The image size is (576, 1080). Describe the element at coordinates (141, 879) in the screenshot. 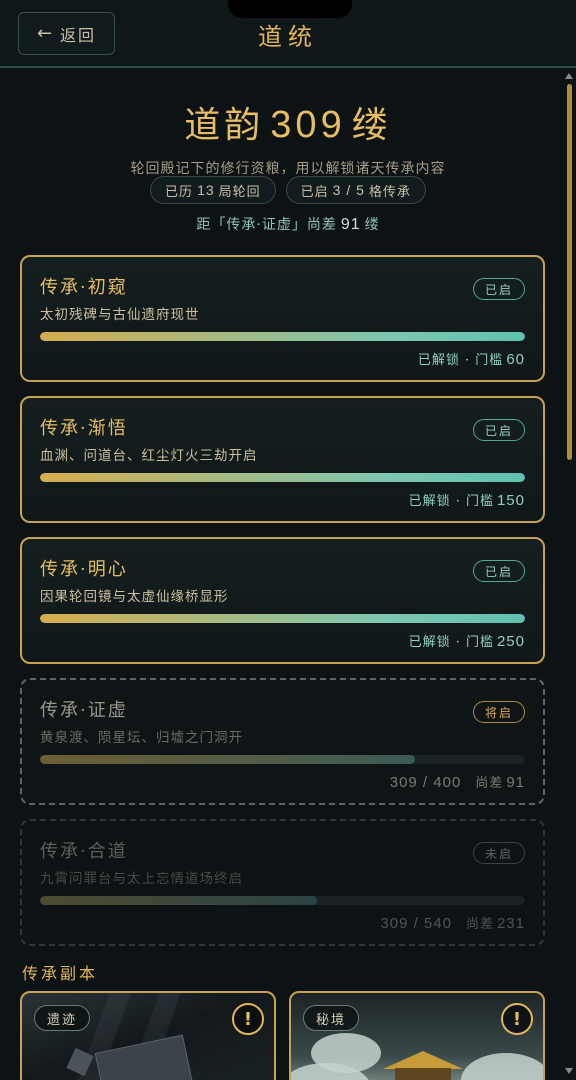

I see `tier-description: 九霄问罪台与太上忘情道场终启` at that location.